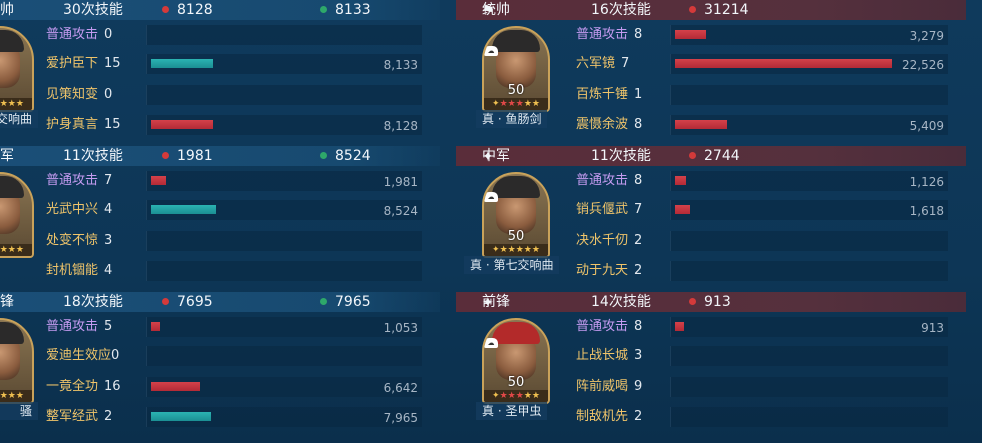  I want to click on heal-value: 8524, so click(353, 156).